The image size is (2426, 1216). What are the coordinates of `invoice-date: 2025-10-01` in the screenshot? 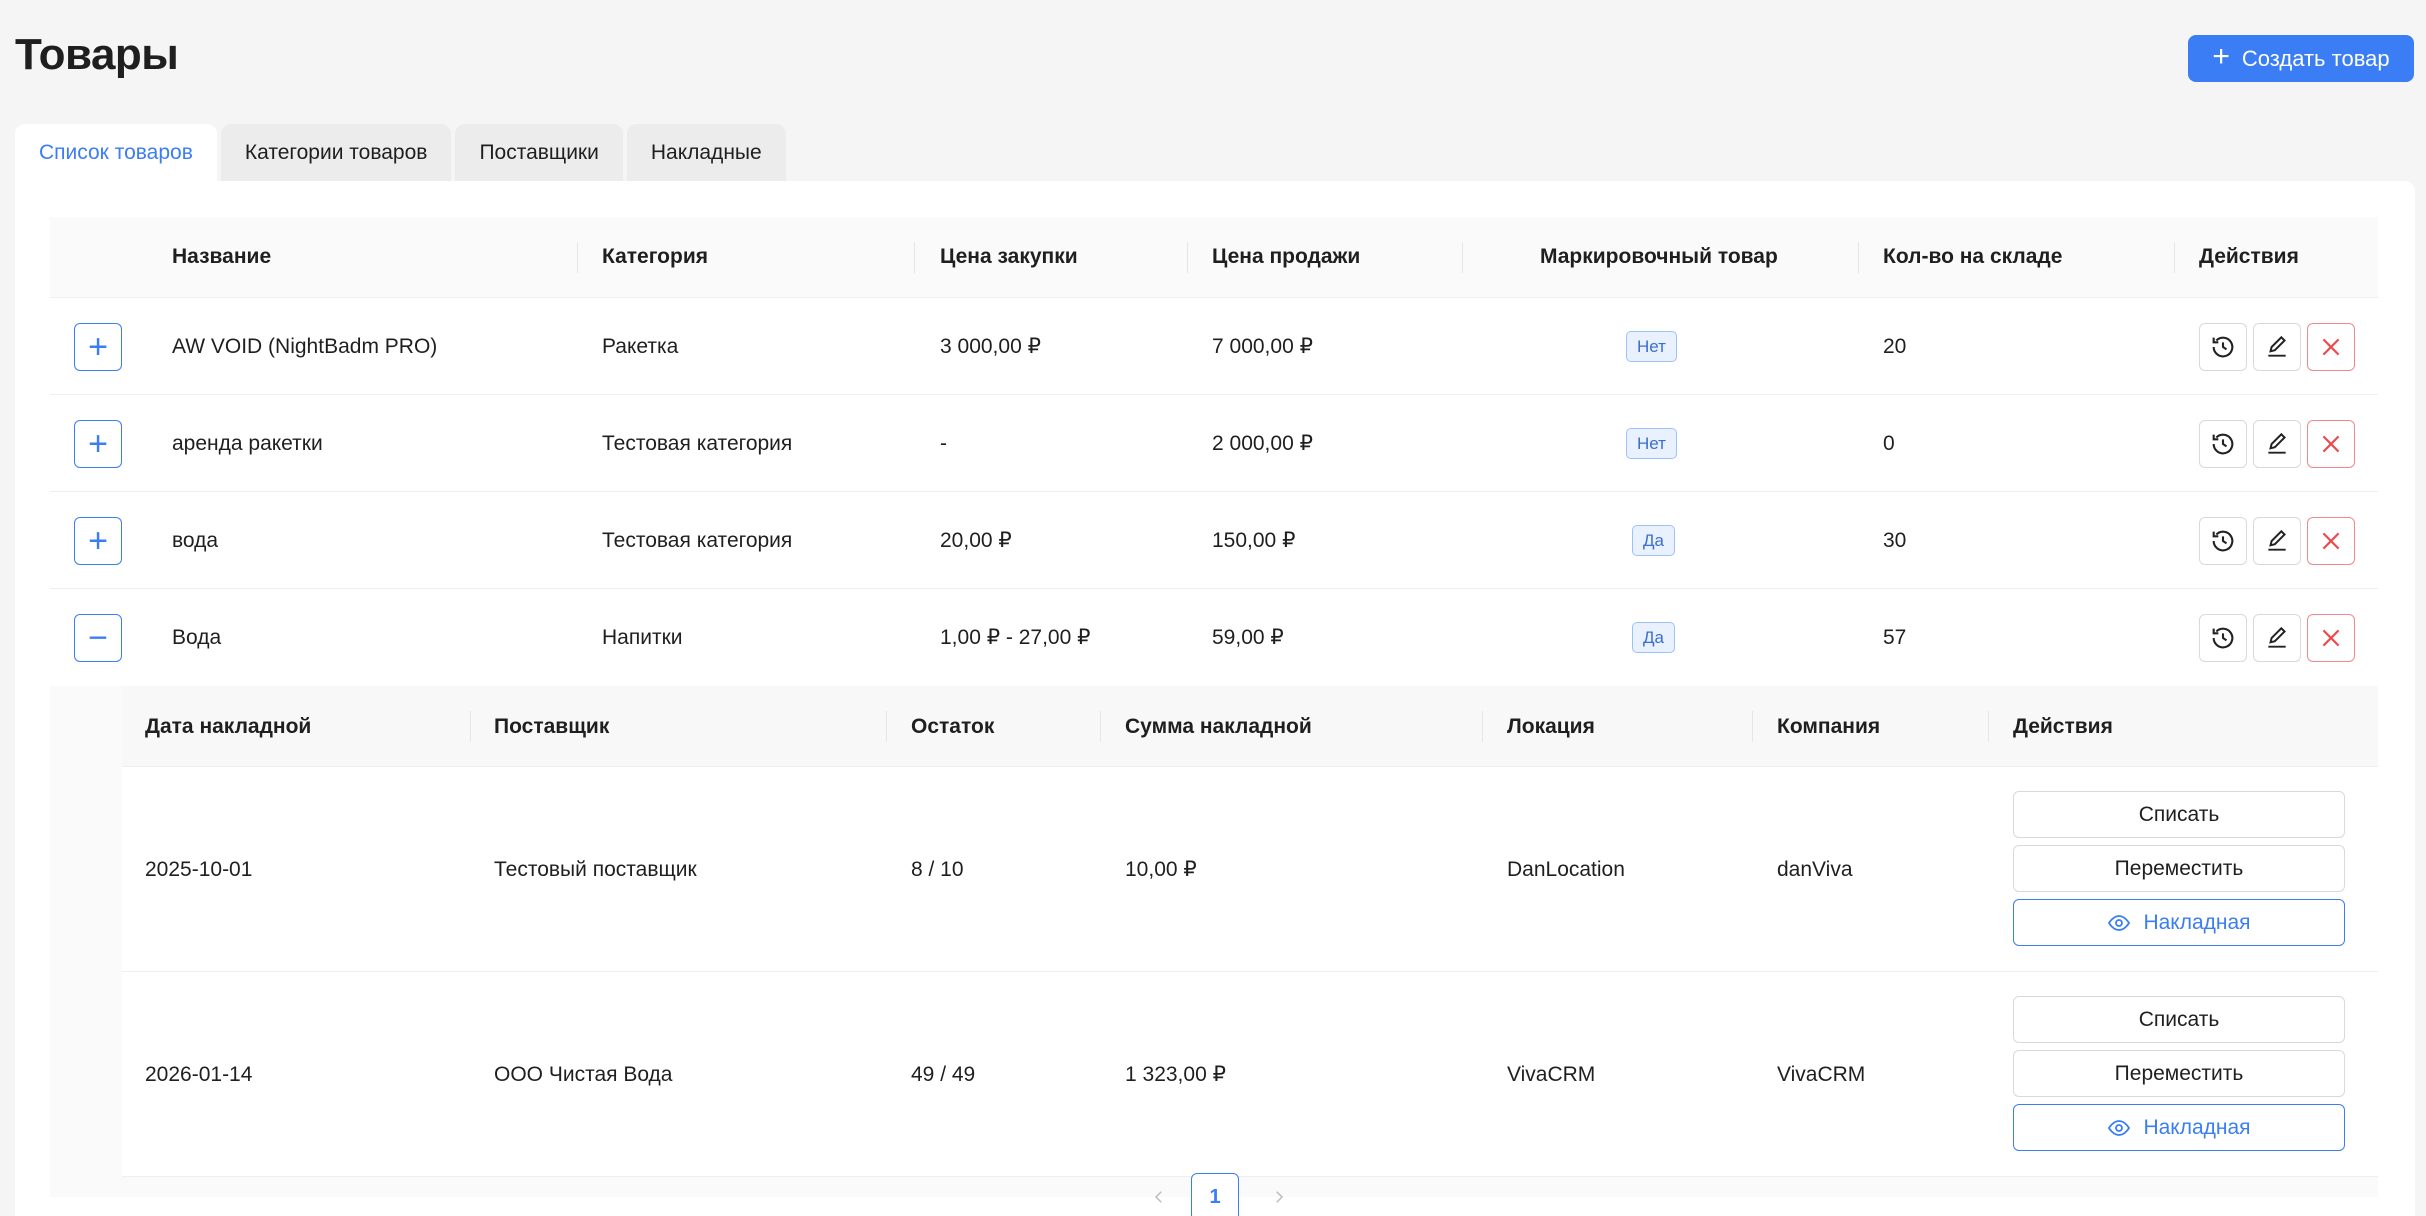 It's located at (199, 869).